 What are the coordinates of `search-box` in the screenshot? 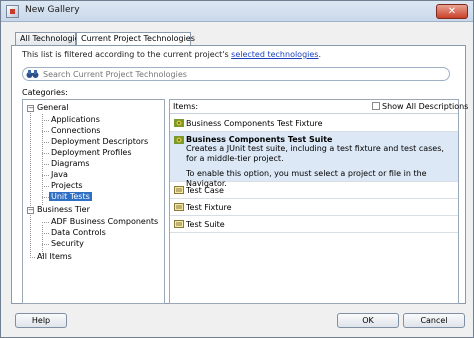 It's located at (236, 74).